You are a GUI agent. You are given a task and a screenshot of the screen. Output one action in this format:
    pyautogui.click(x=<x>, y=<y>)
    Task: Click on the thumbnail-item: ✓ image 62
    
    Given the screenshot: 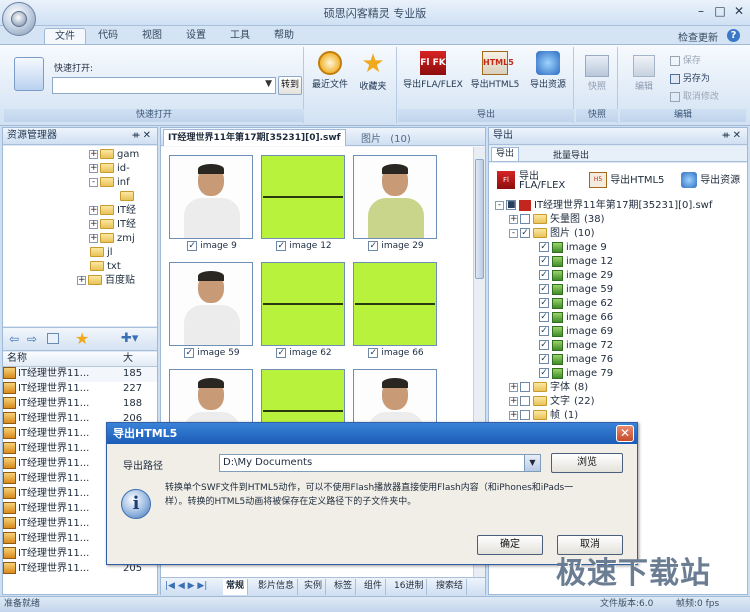 What is the action you would take?
    pyautogui.click(x=304, y=311)
    